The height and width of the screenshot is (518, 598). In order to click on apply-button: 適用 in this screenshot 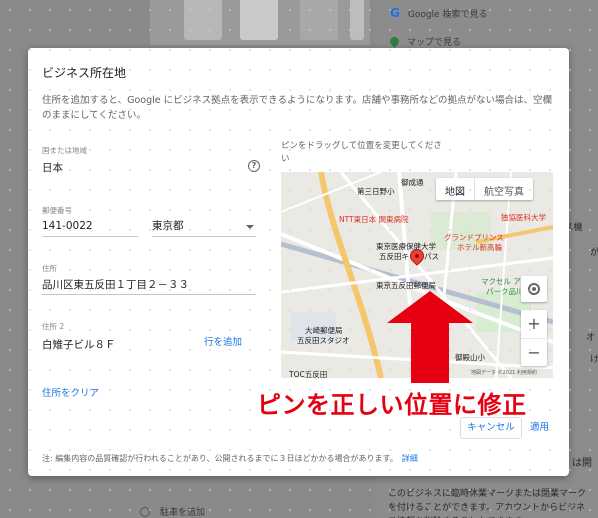, I will do `click(539, 426)`.